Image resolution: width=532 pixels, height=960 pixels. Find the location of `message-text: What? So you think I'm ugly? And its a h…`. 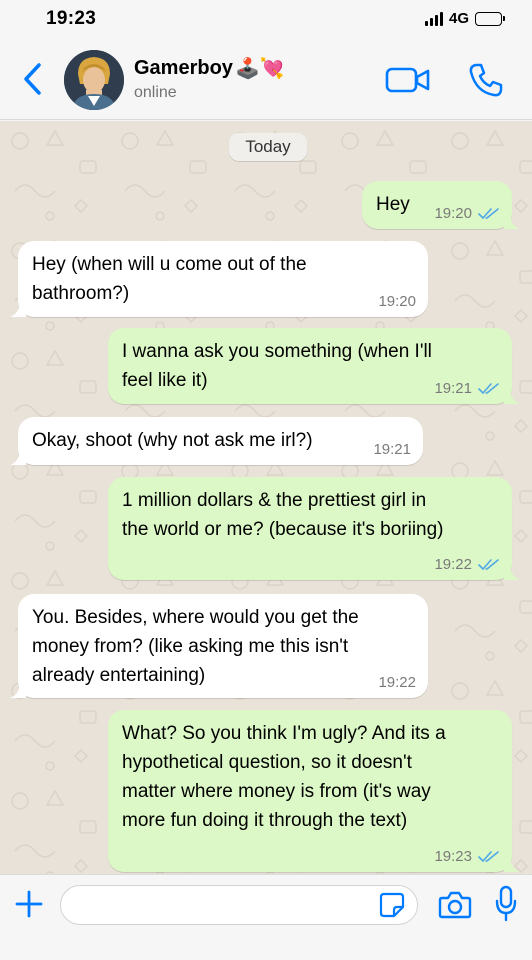

message-text: What? So you think I'm ugly? And its a h… is located at coordinates (284, 777).